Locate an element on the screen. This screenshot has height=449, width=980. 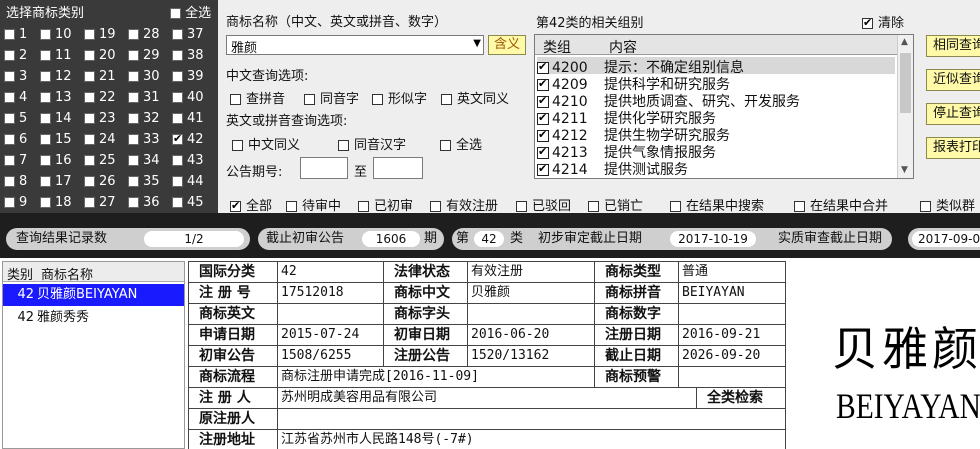
group-scrollbar: ▲ ▼ is located at coordinates (905, 106).